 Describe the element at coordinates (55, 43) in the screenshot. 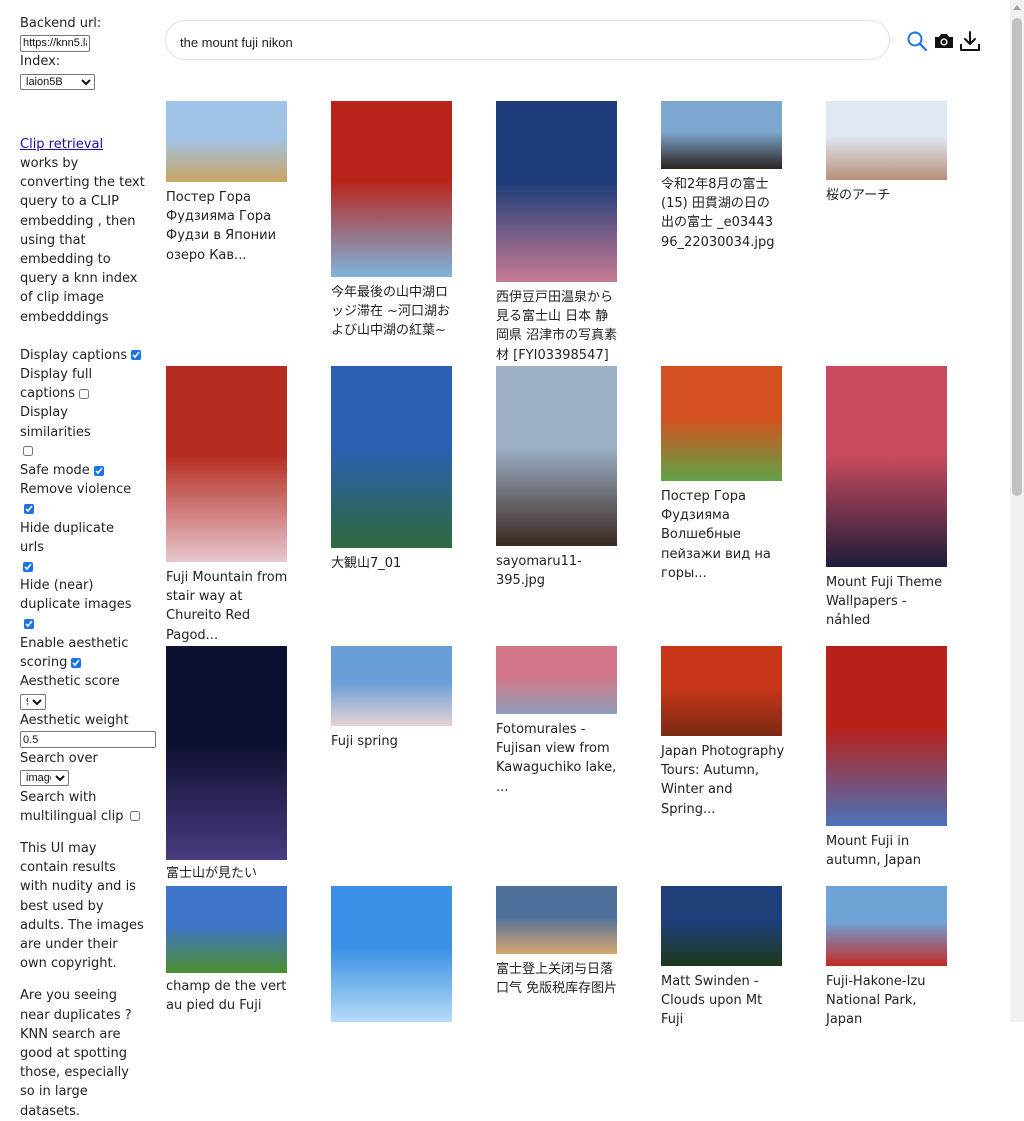

I see `backend-url-input` at that location.